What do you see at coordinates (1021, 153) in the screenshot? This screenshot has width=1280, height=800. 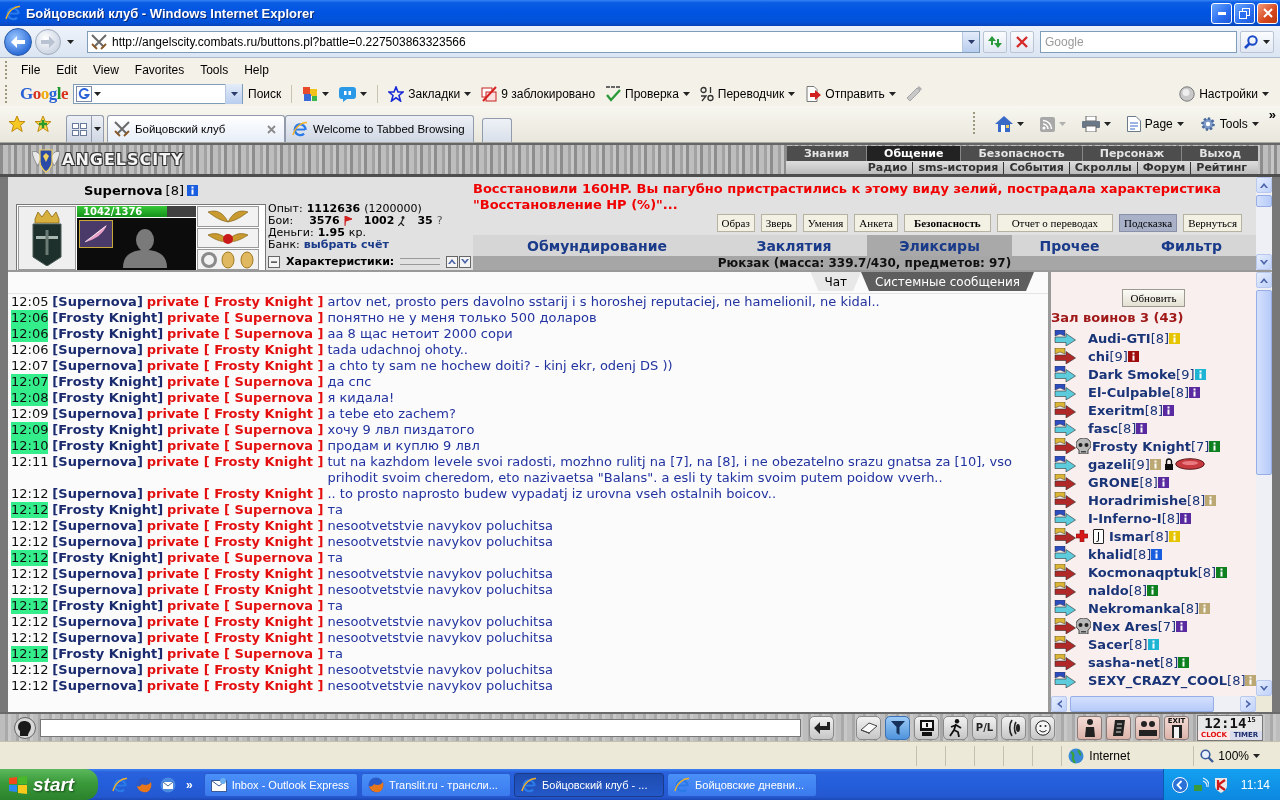 I see `nav-item: Безопасность` at bounding box center [1021, 153].